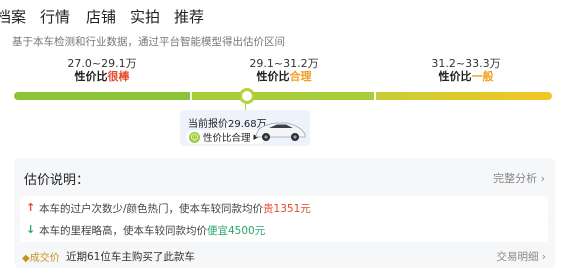  Describe the element at coordinates (227, 138) in the screenshot. I see `value-rating-text: 性价比合理` at that location.